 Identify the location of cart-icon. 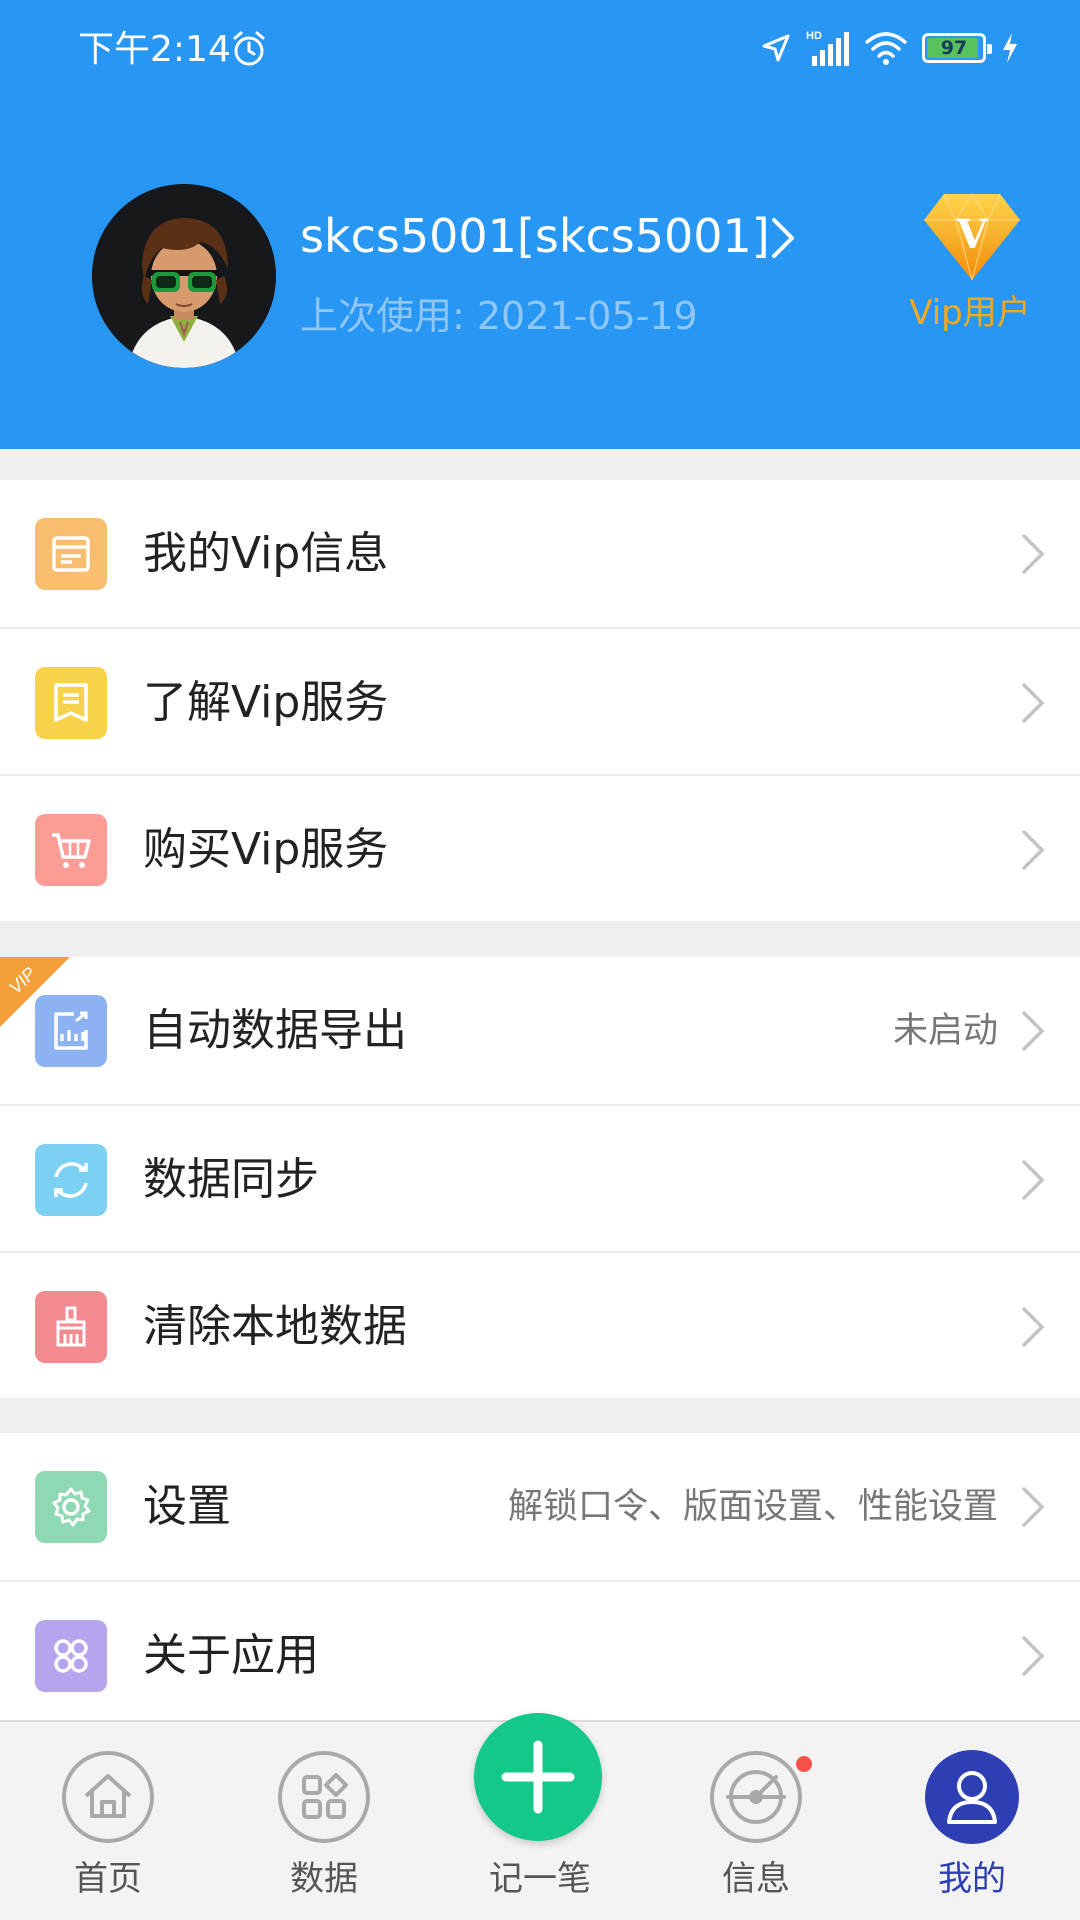
(71, 850).